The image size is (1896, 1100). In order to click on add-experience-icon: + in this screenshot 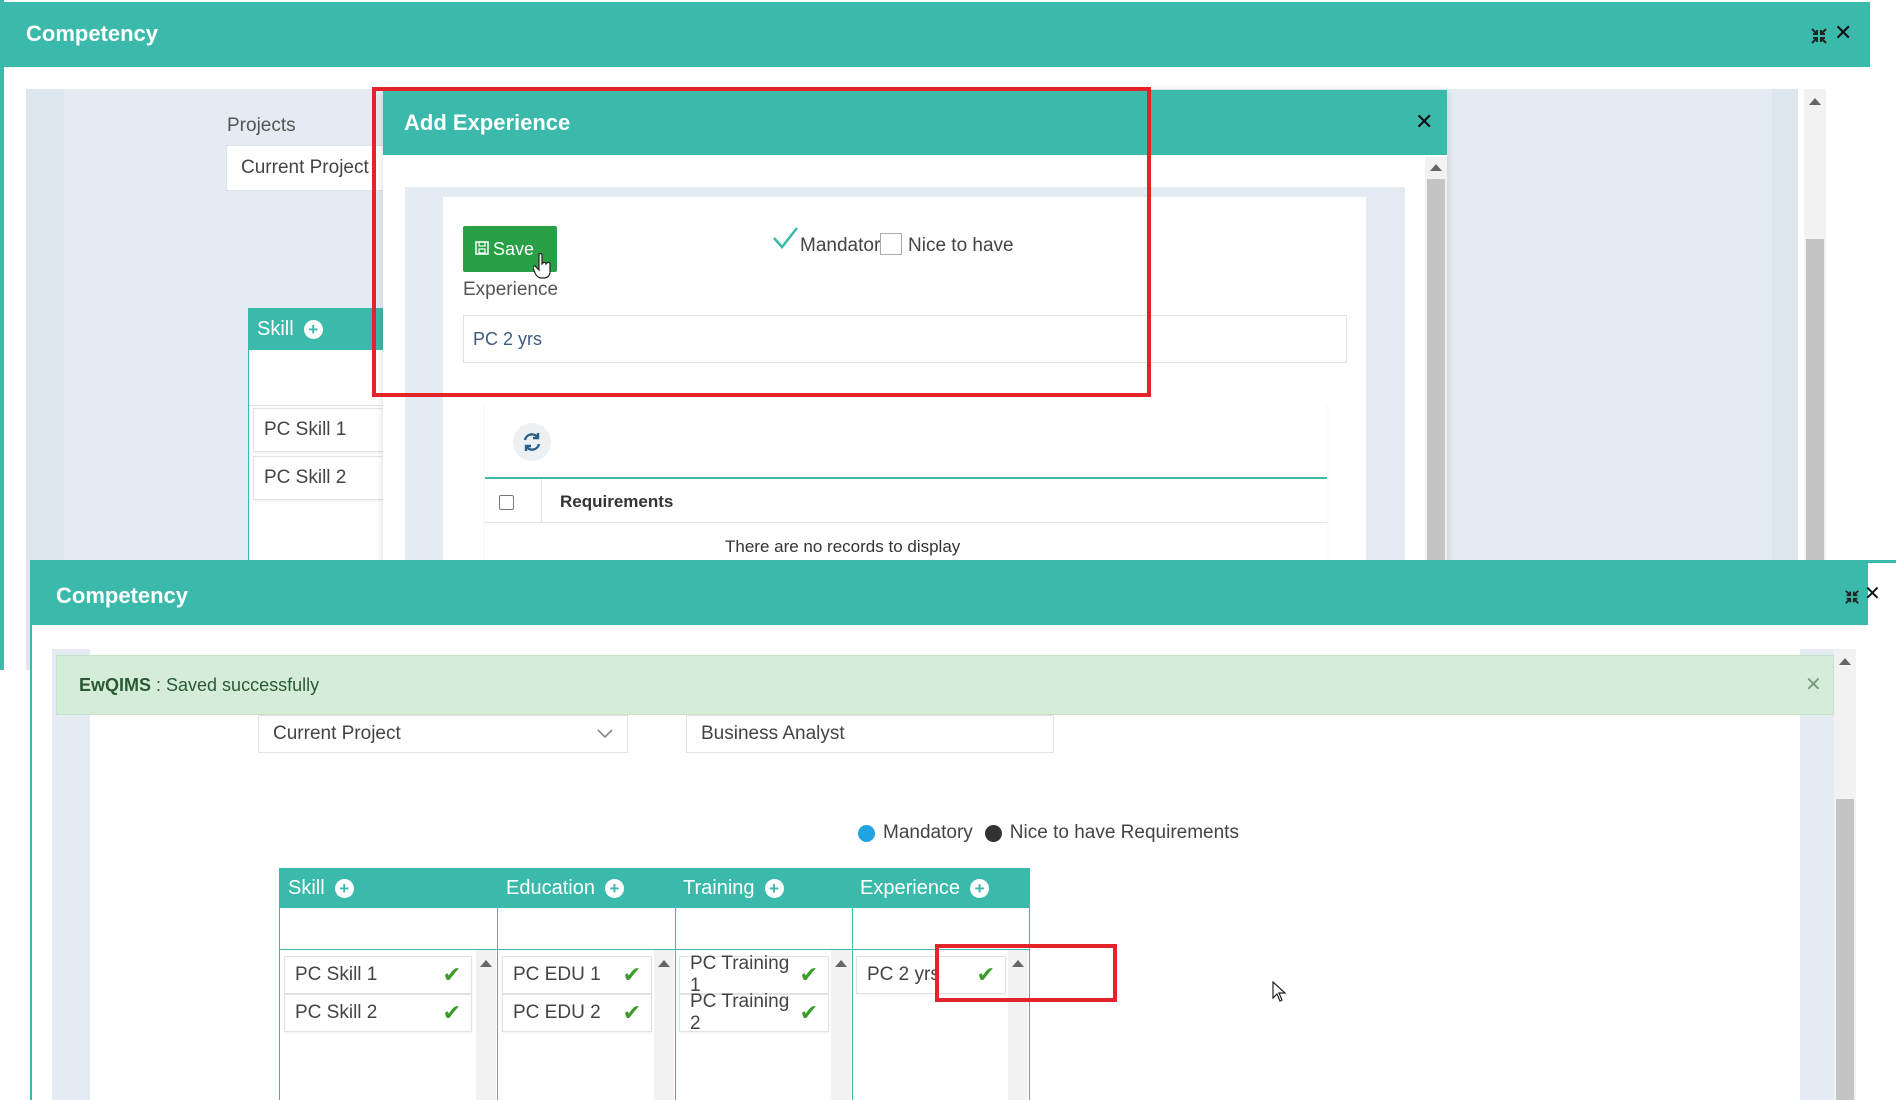, I will do `click(980, 888)`.